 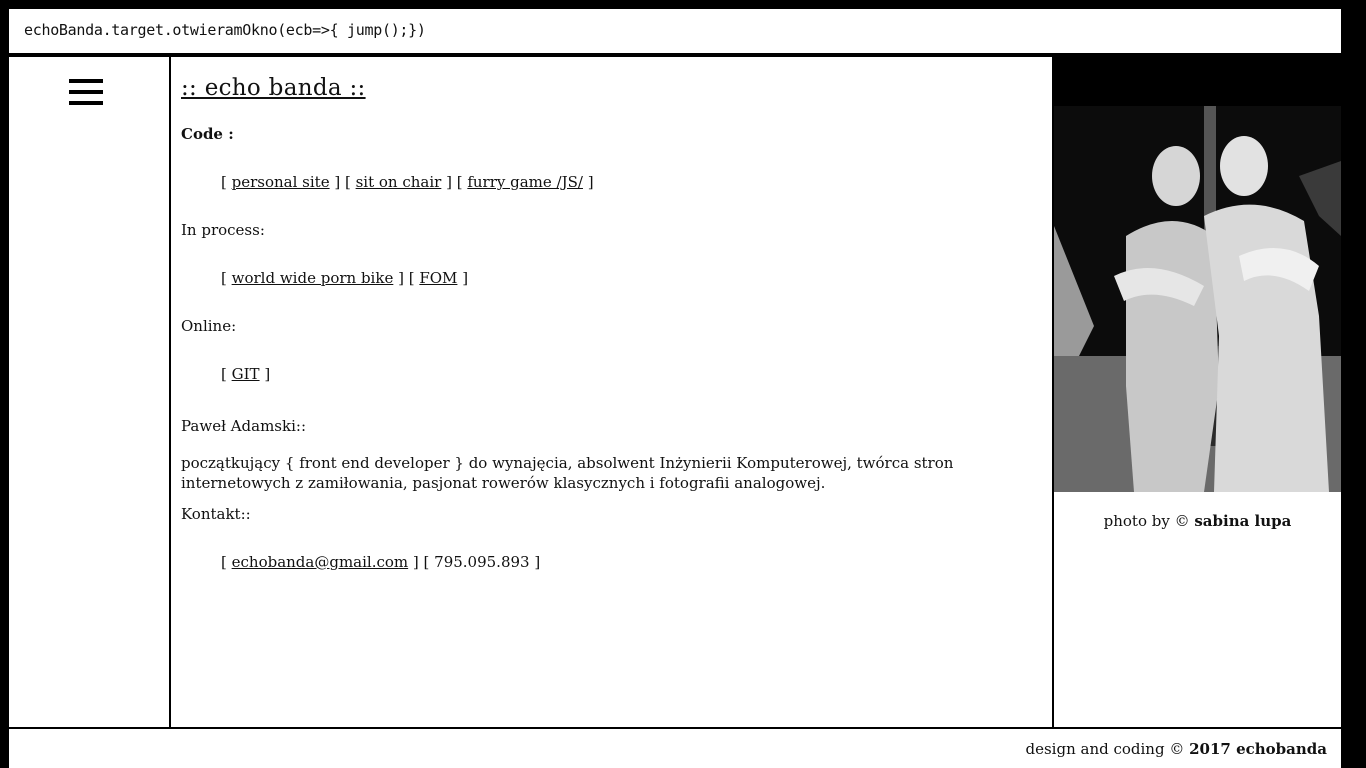 I want to click on link-furry-game: furry game /JS/, so click(x=525, y=182).